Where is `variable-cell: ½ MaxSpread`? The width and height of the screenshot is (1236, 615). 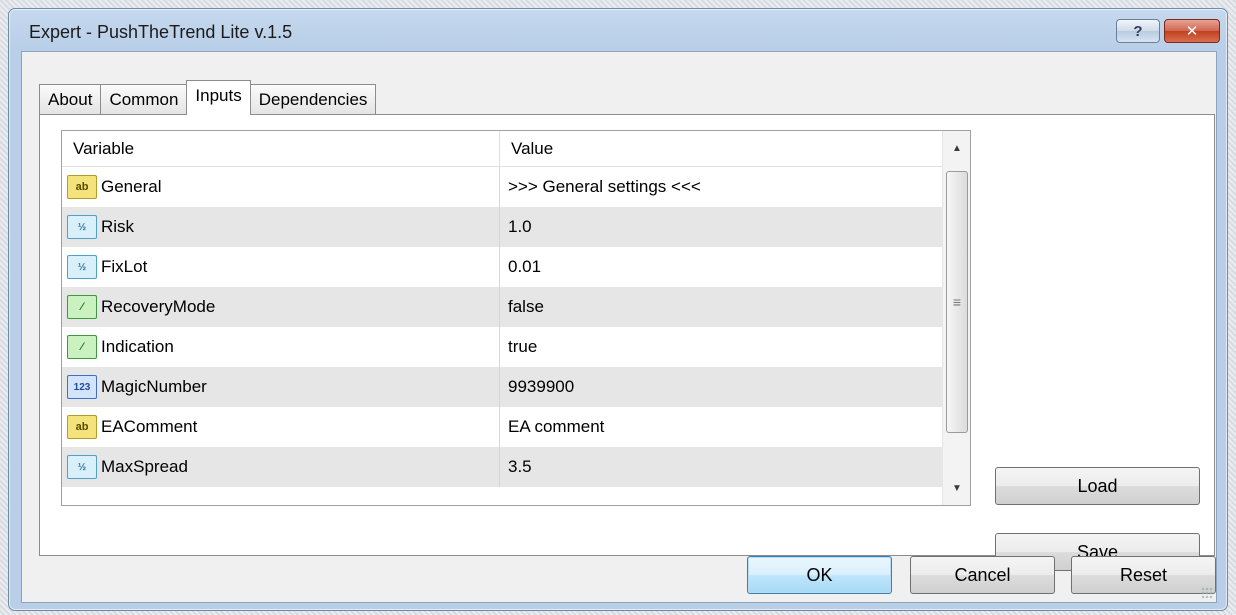 variable-cell: ½ MaxSpread is located at coordinates (281, 467).